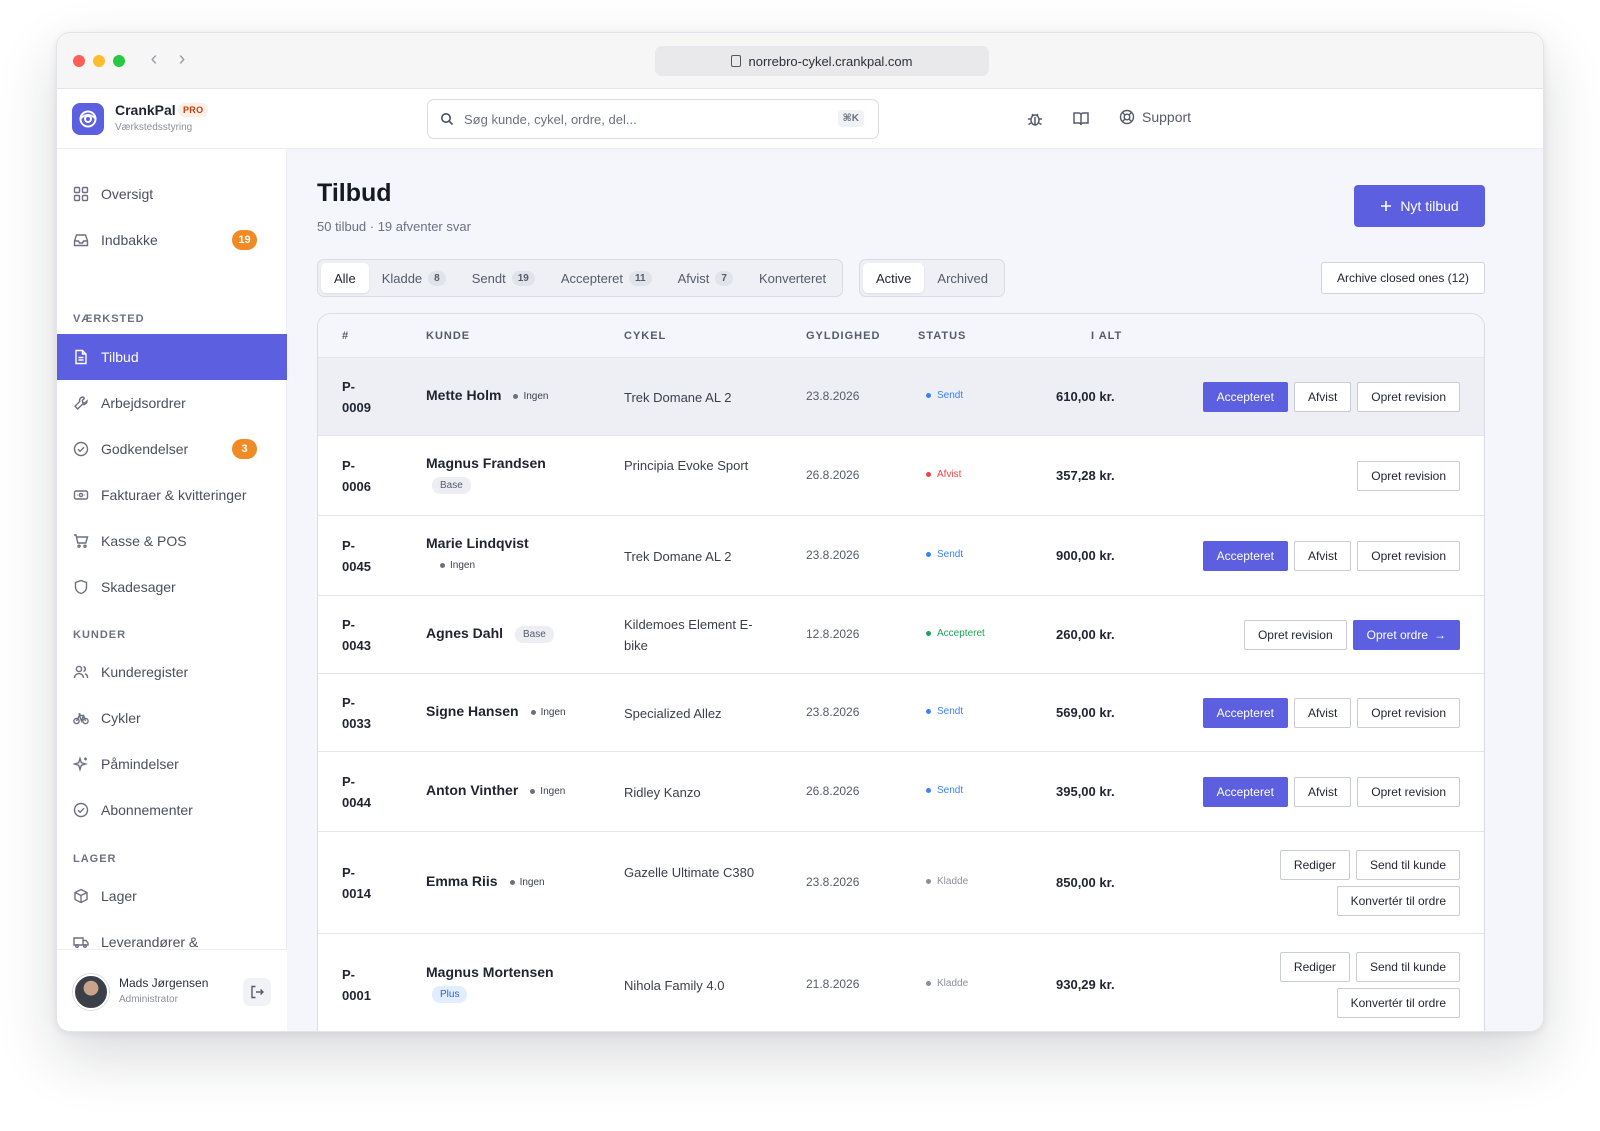  I want to click on customer-cell: Emma Riis Ingen, so click(485, 881).